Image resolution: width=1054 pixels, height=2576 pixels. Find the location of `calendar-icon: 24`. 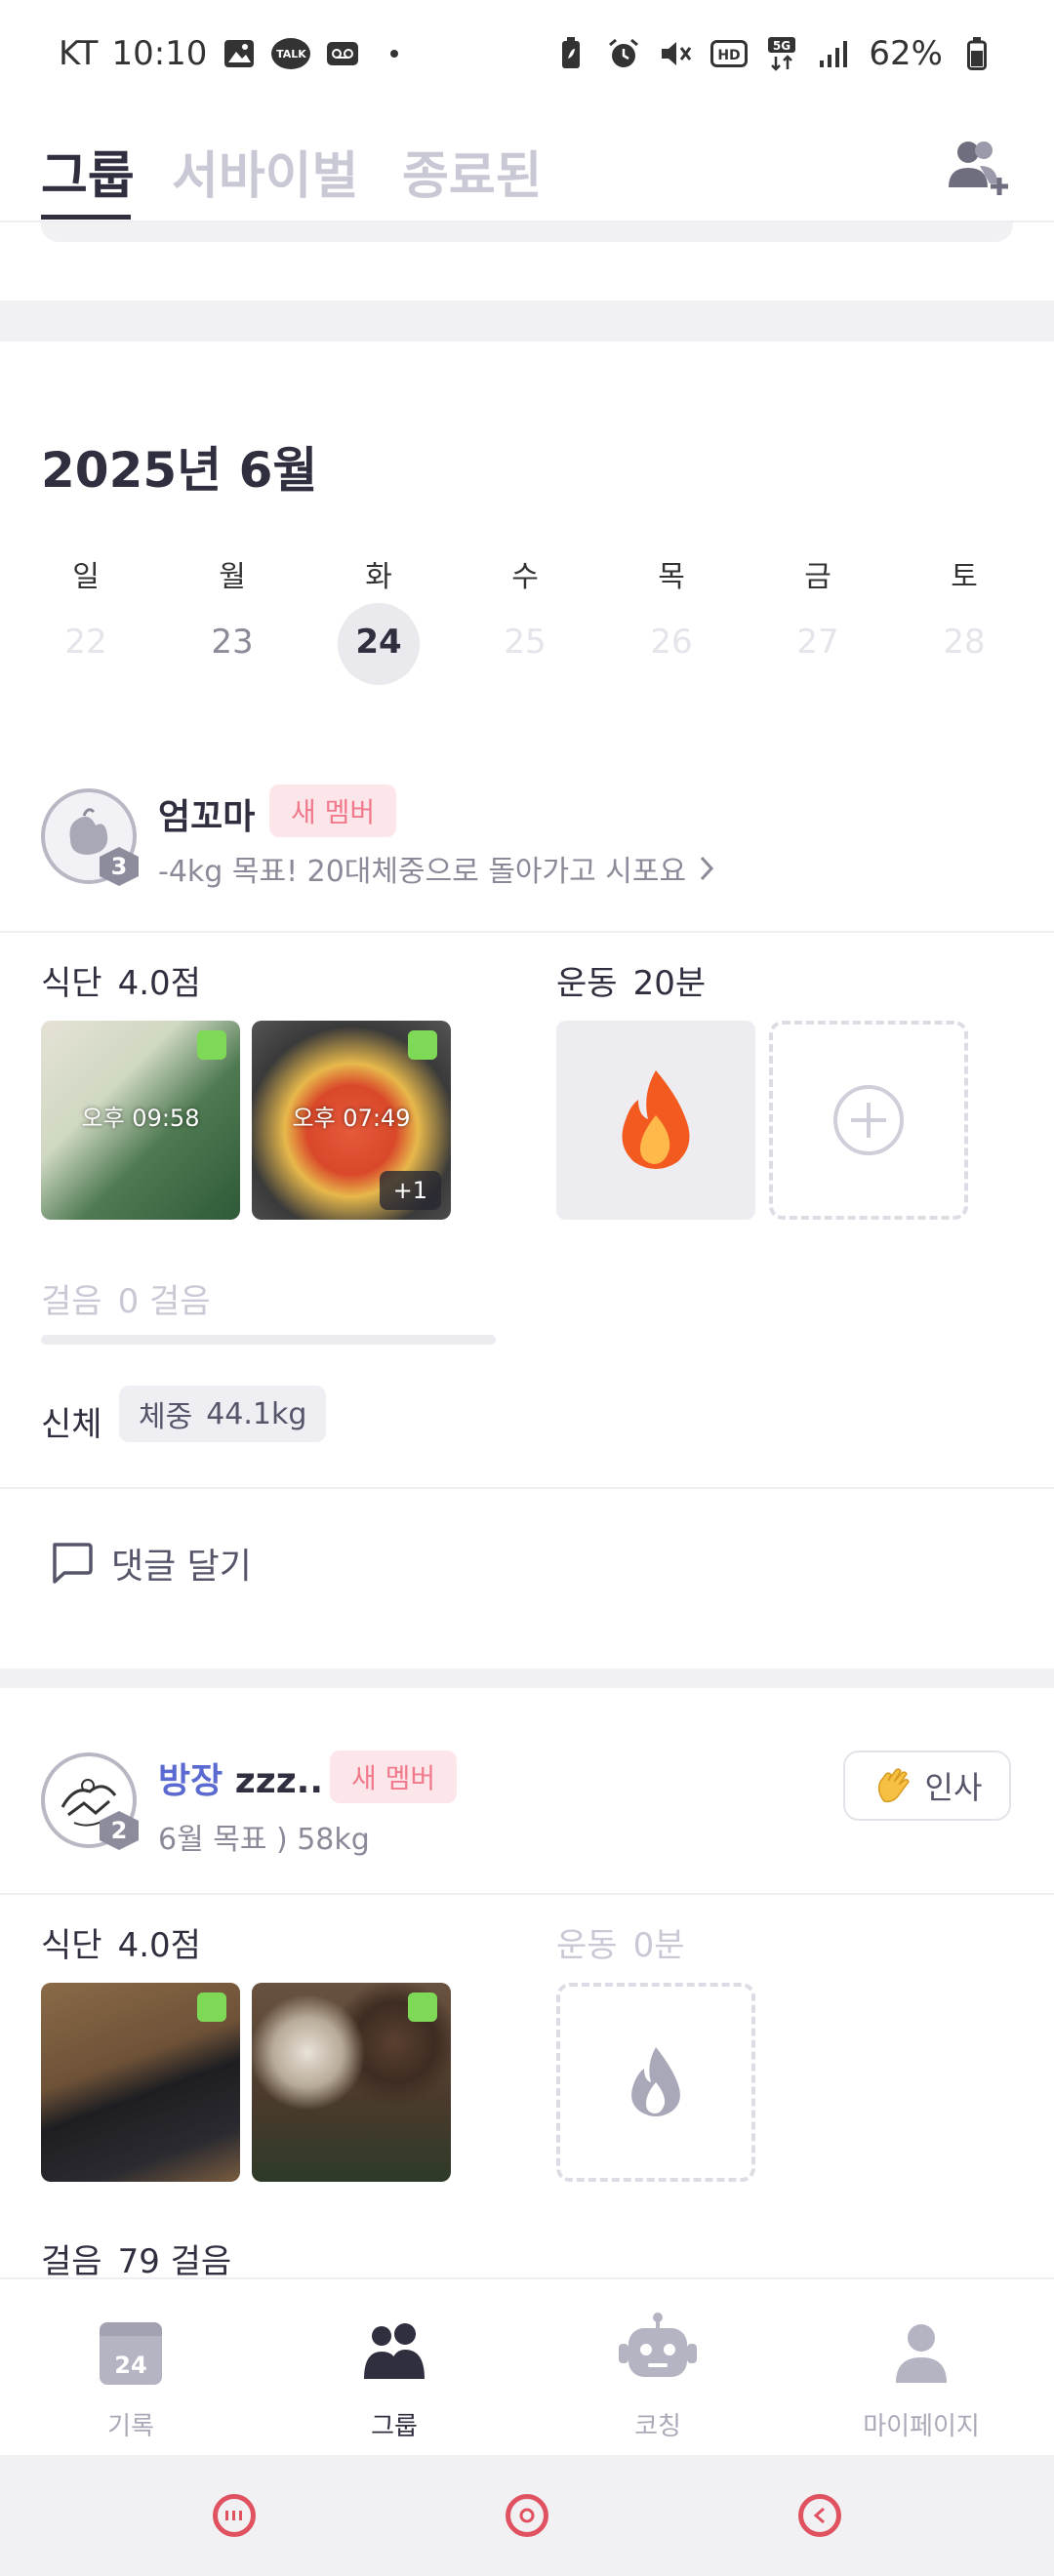

calendar-icon: 24 is located at coordinates (131, 2353).